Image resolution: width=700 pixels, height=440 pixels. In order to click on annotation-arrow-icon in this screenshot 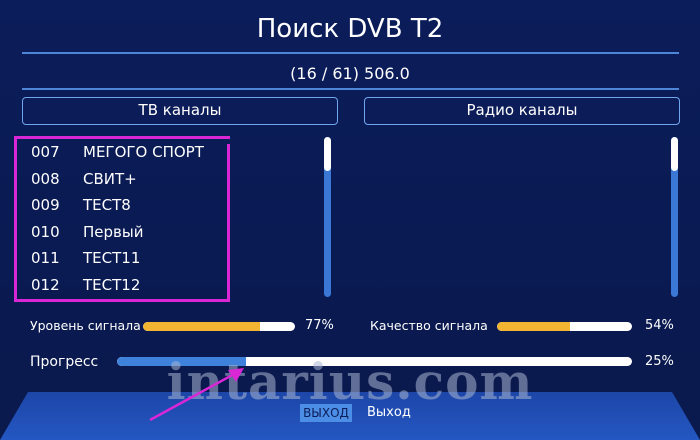, I will do `click(196, 395)`.